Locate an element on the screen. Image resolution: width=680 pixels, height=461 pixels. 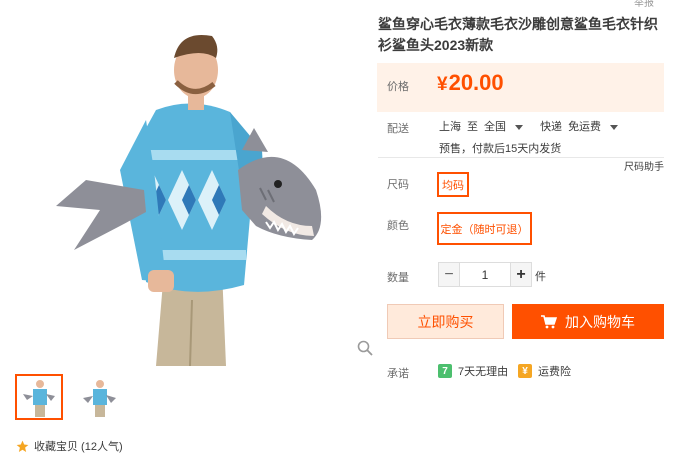
color-label: 颜色 is located at coordinates (398, 226).